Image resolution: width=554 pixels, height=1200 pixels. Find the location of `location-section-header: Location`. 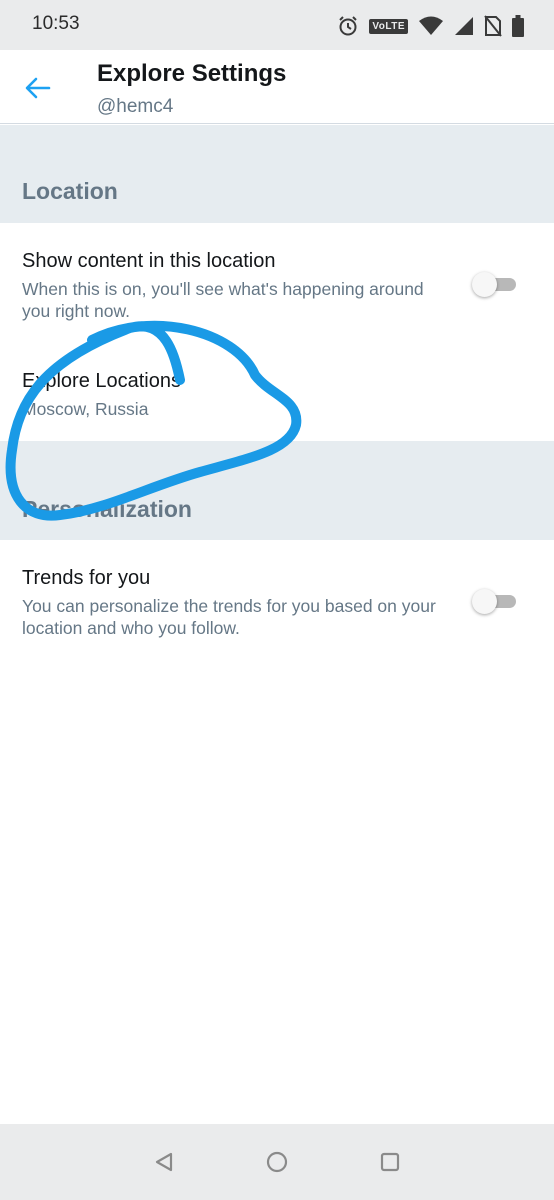

location-section-header: Location is located at coordinates (277, 174).